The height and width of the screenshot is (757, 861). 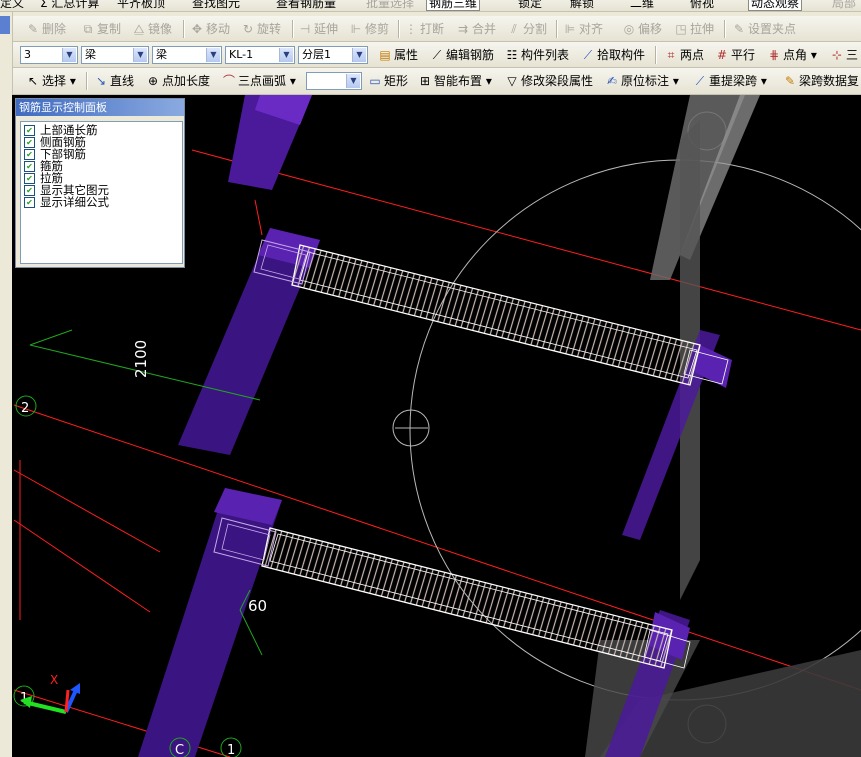 I want to click on merge-button: ⇉ 合并, so click(x=476, y=29).